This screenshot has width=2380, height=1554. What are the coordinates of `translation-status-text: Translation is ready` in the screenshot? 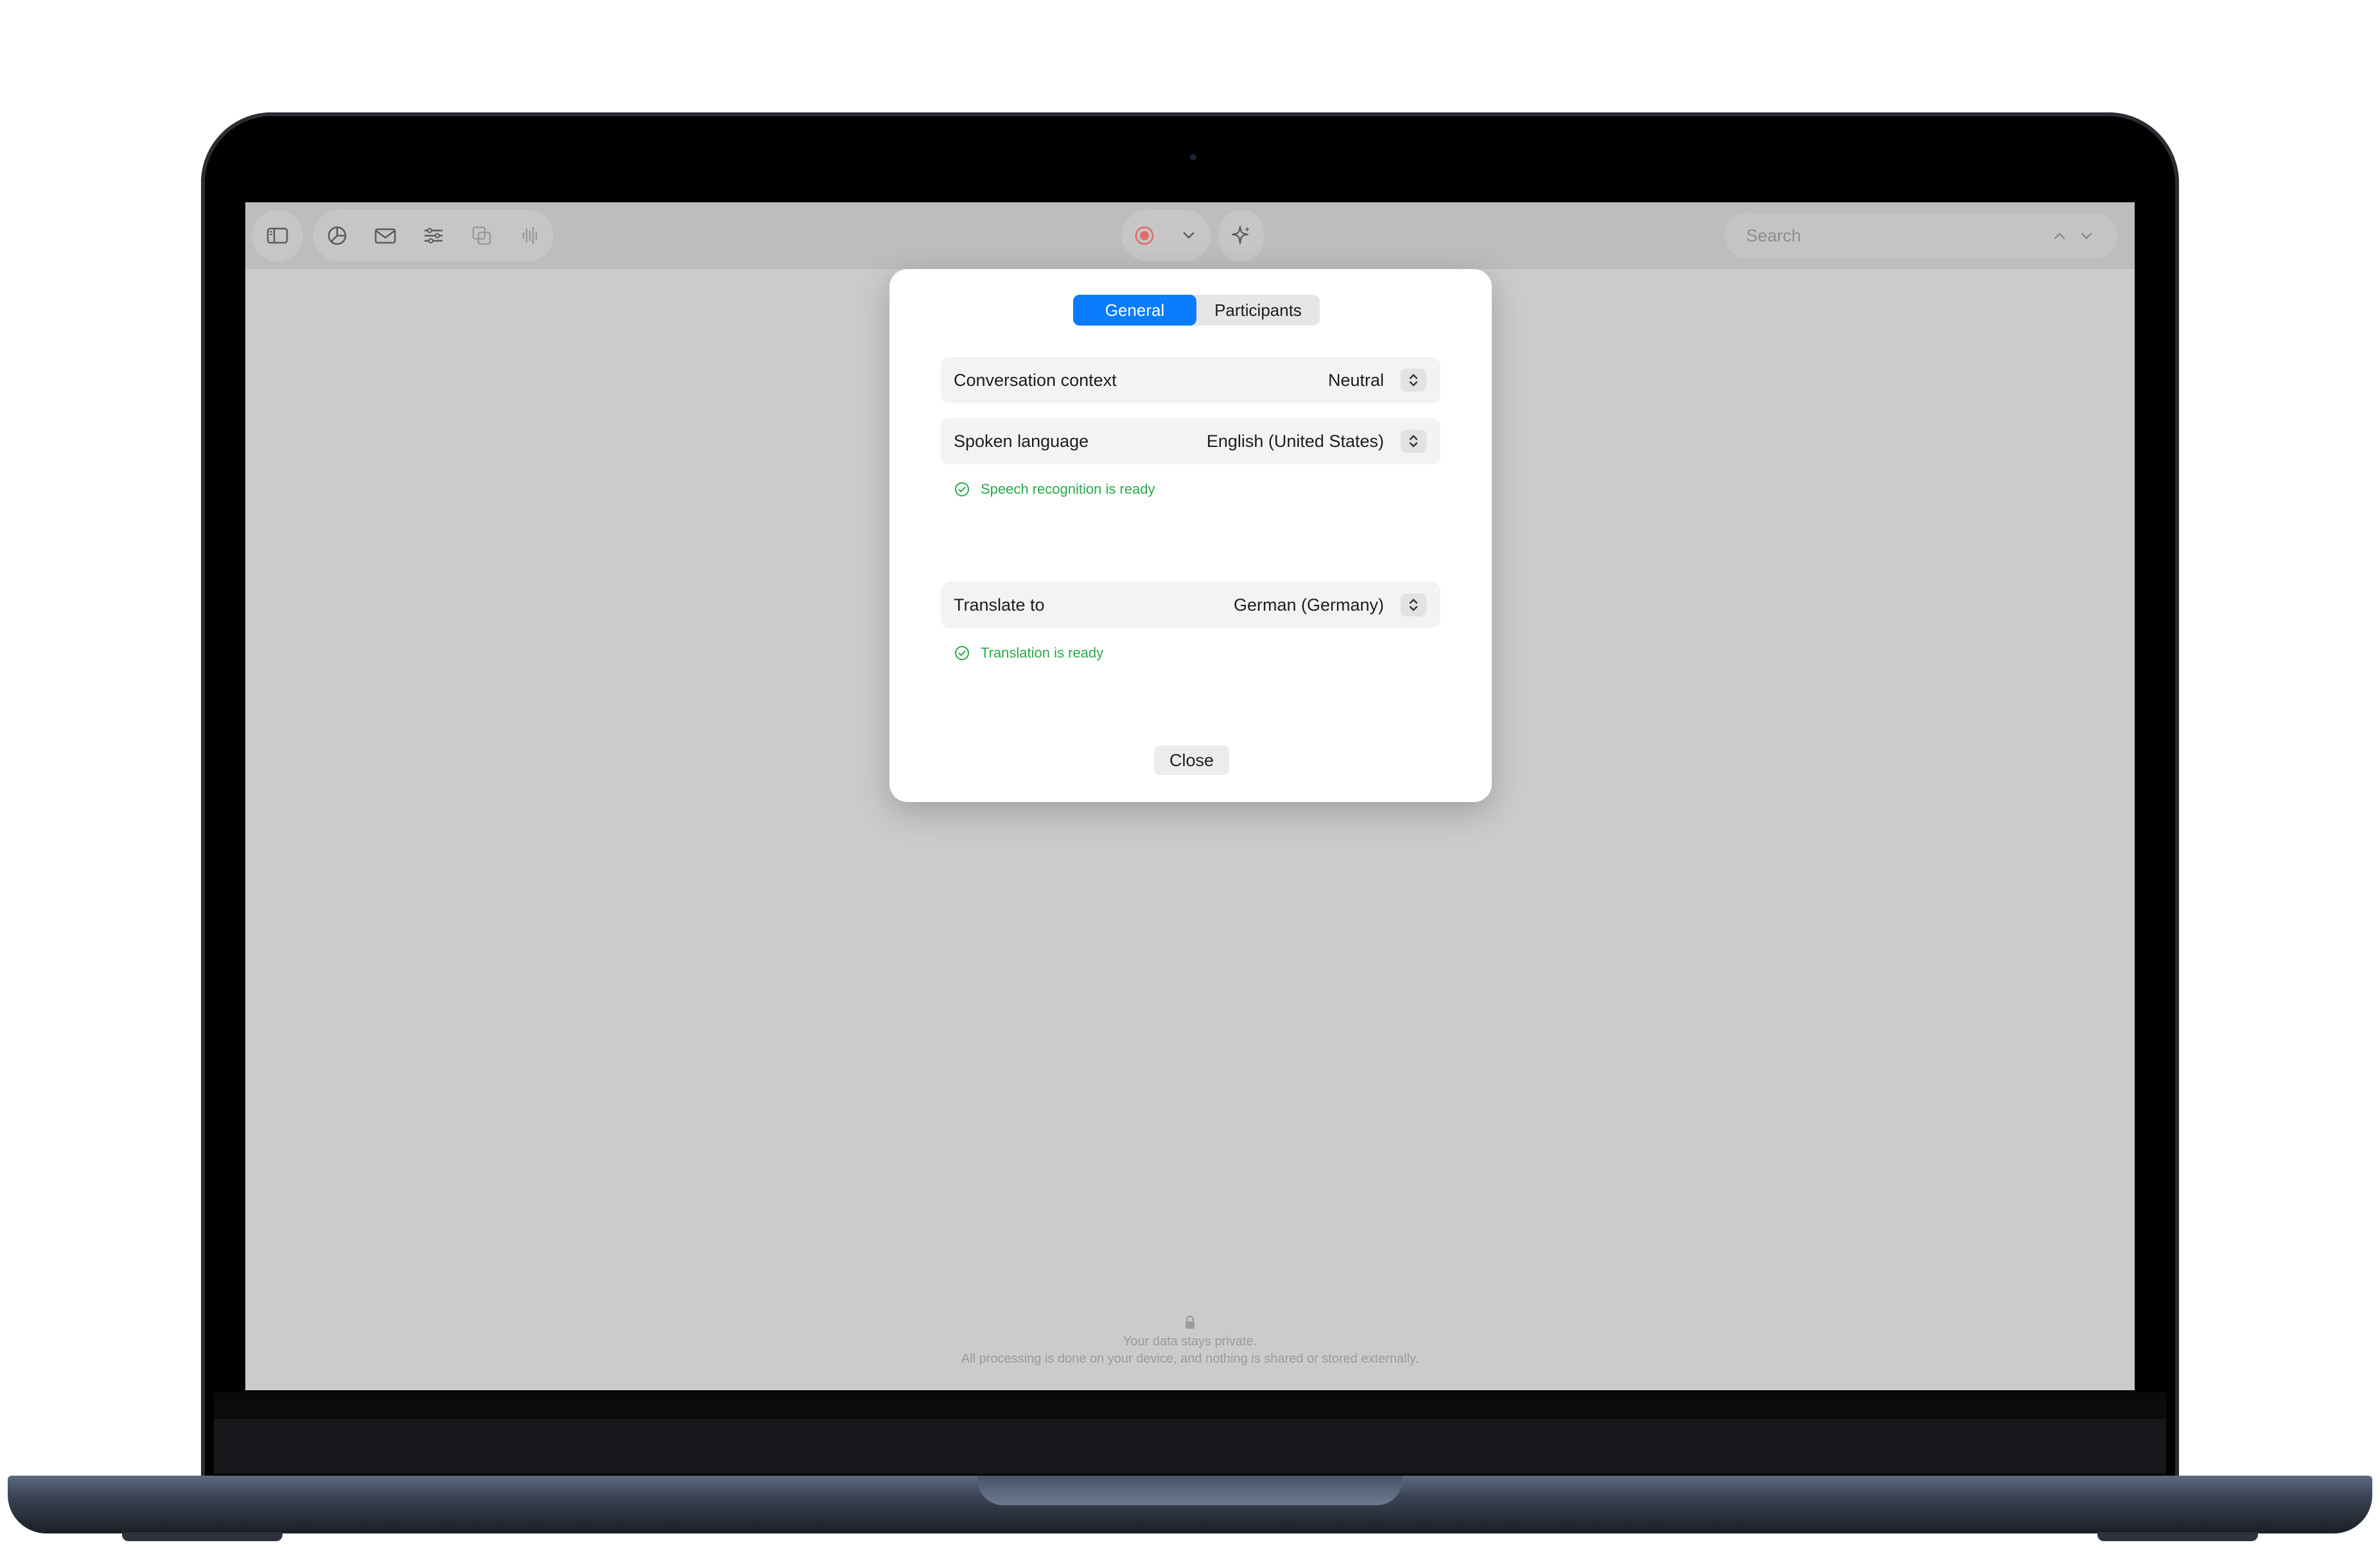 It's located at (1043, 653).